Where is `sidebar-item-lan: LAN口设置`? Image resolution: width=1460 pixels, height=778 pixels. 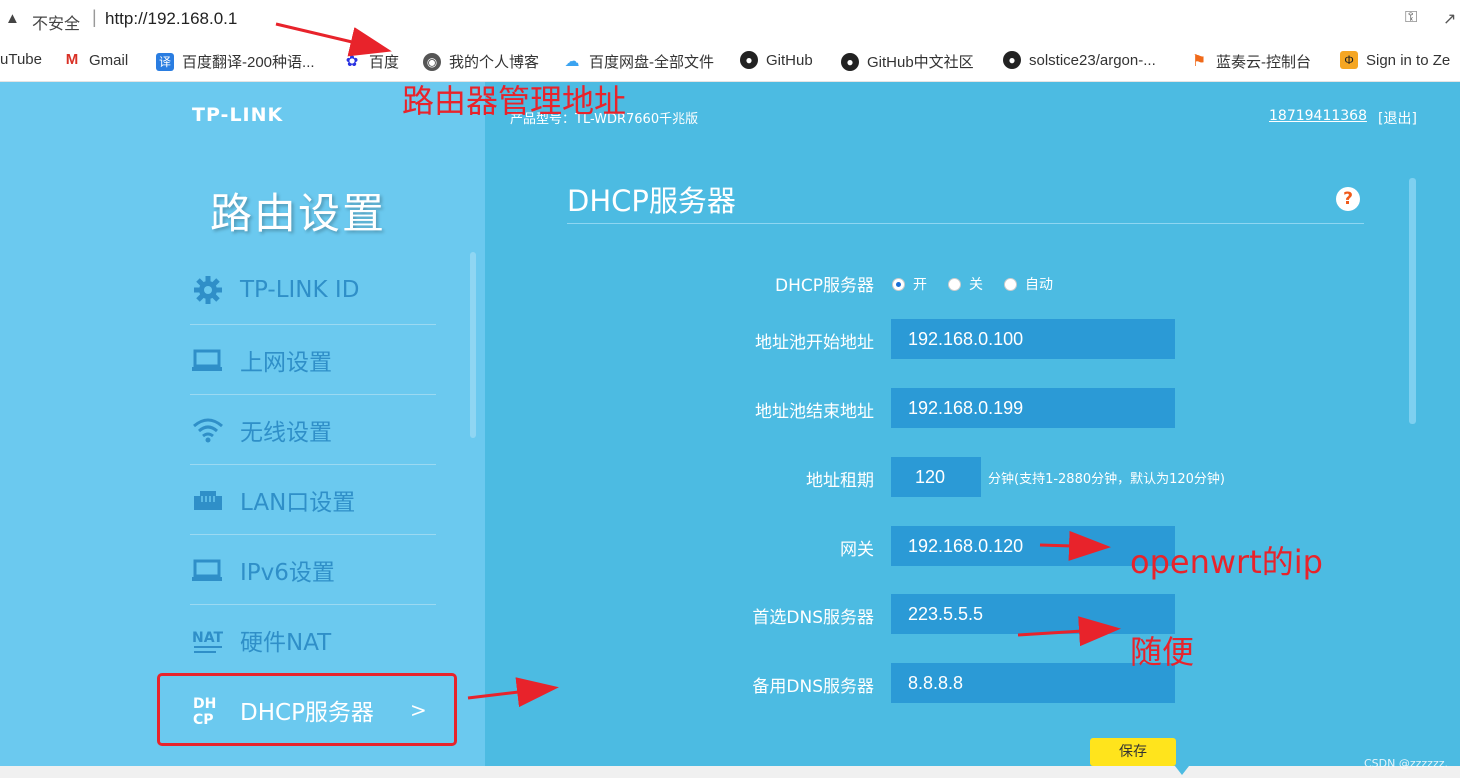
sidebar-item-lan: LAN口设置 is located at coordinates (313, 500).